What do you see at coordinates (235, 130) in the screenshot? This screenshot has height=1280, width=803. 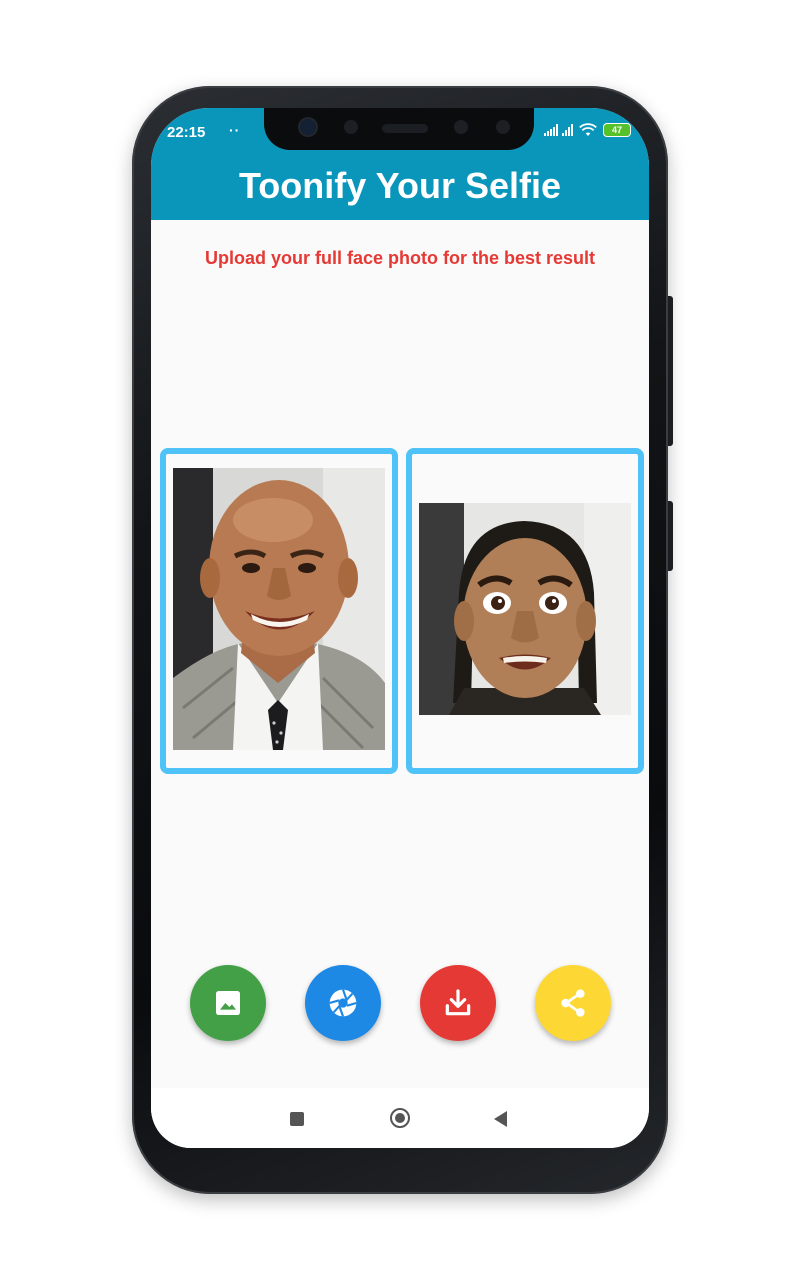 I see `notification-dots: ··` at bounding box center [235, 130].